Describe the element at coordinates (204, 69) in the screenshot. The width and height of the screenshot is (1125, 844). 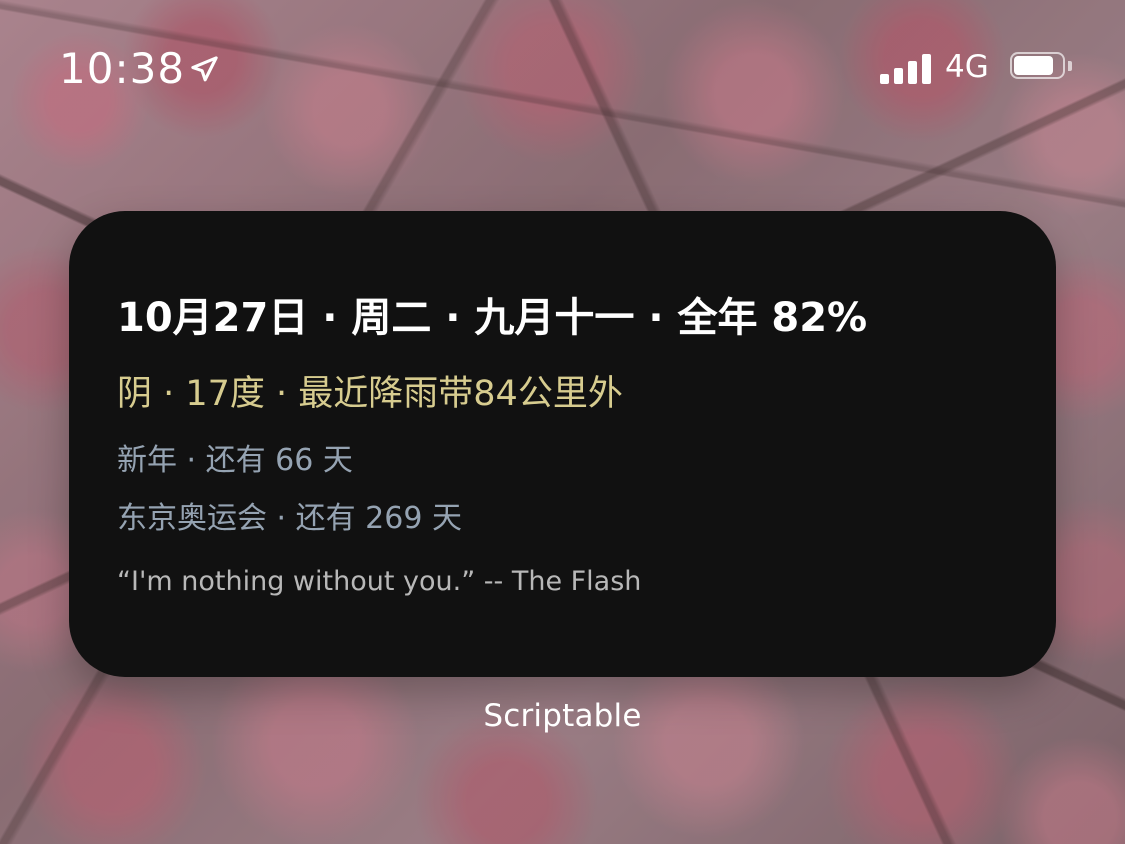
I see `location-arrow-icon` at that location.